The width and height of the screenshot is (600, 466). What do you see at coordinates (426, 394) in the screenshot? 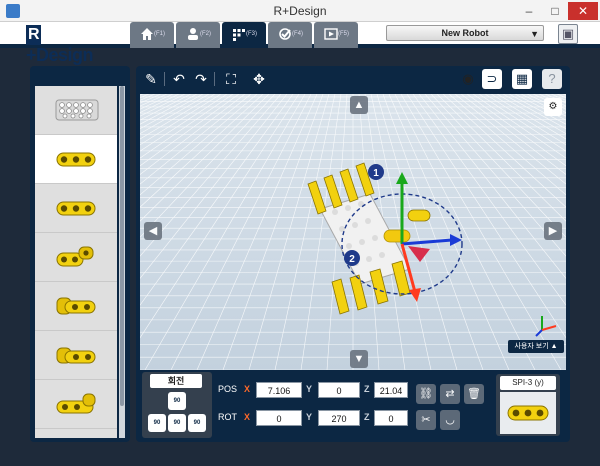
I see `attach-button: ⛓` at bounding box center [426, 394].